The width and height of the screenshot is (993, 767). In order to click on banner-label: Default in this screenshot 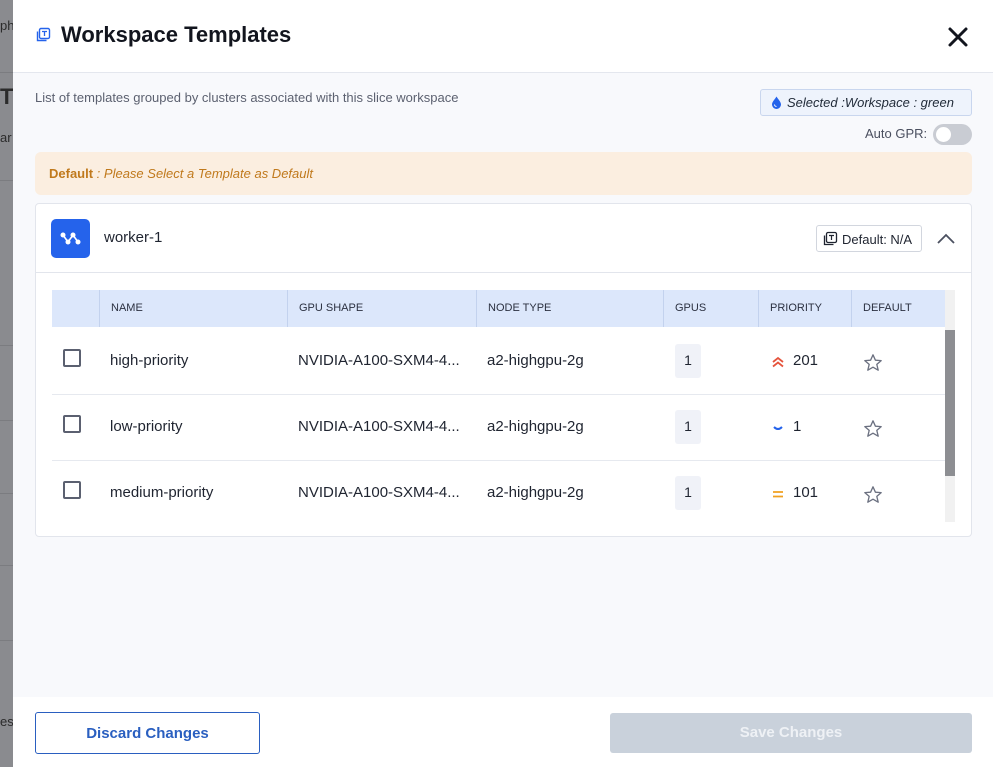, I will do `click(71, 173)`.